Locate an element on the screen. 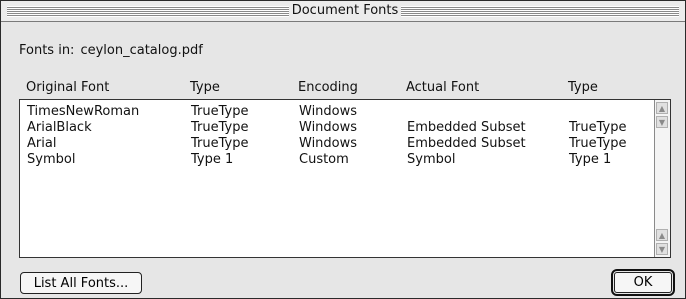 The width and height of the screenshot is (686, 299). fonts-in-line: Fonts in: ceylon_catalog.pdf is located at coordinates (111, 50).